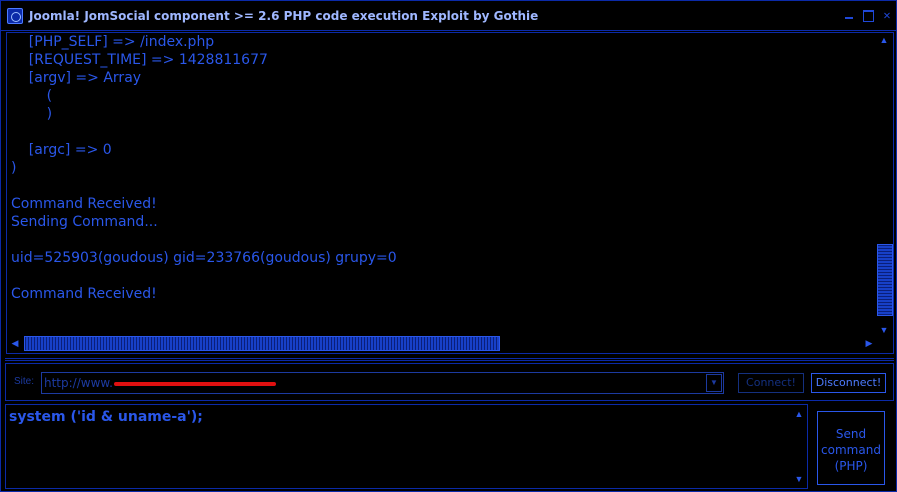  Describe the element at coordinates (24, 381) in the screenshot. I see `site-label: Site:` at that location.